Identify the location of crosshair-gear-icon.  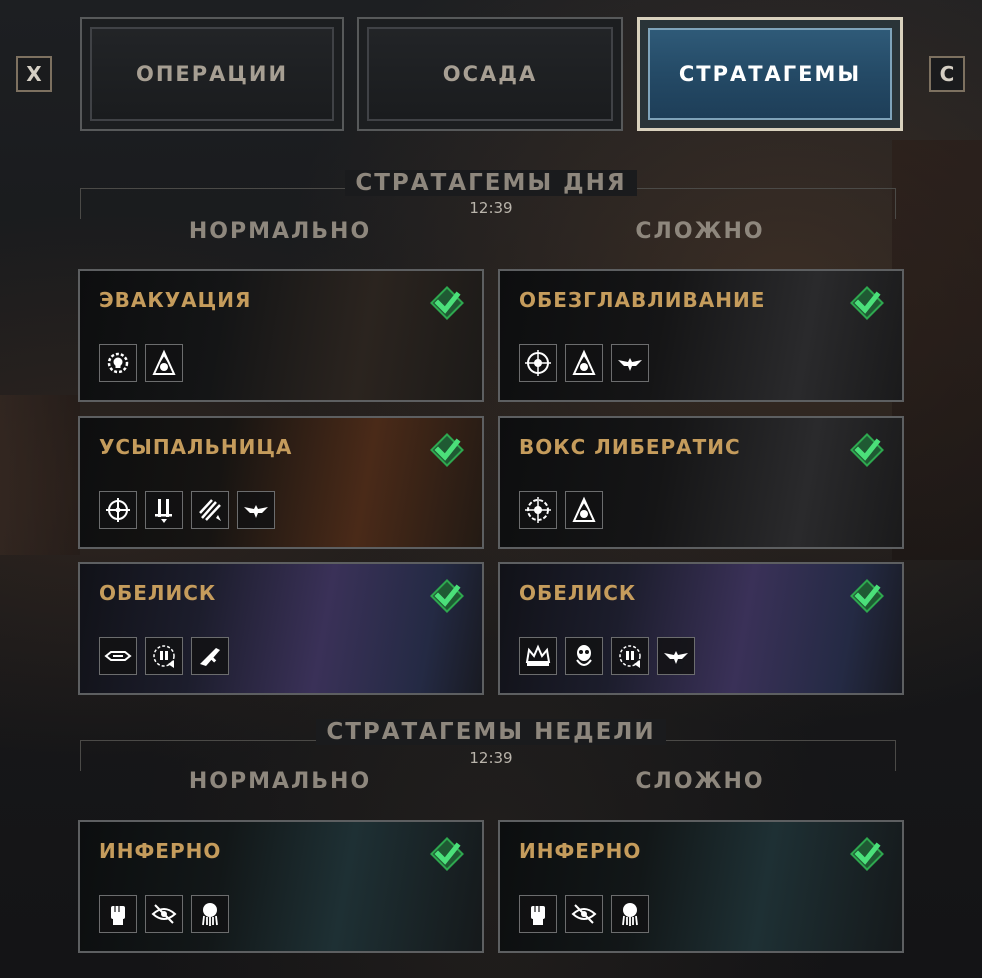
(538, 510).